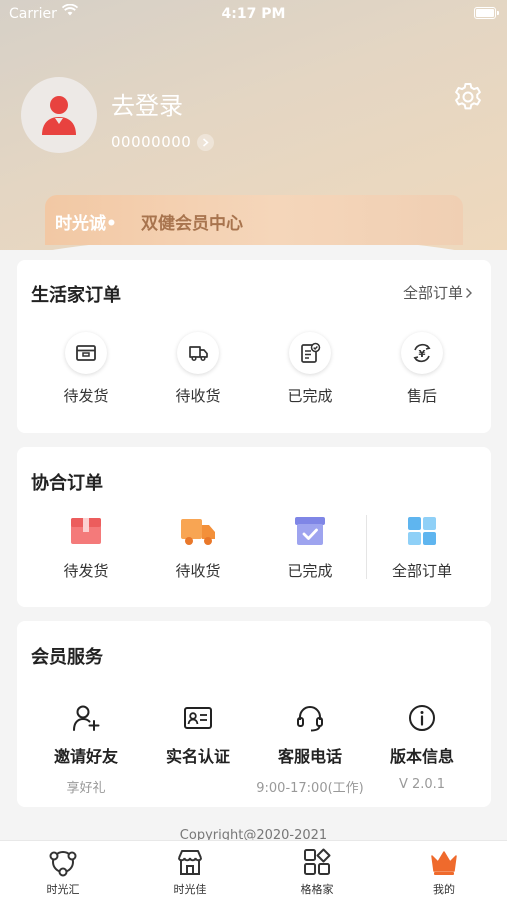 This screenshot has width=507, height=901. Describe the element at coordinates (421, 396) in the screenshot. I see `order-label: 售后` at that location.